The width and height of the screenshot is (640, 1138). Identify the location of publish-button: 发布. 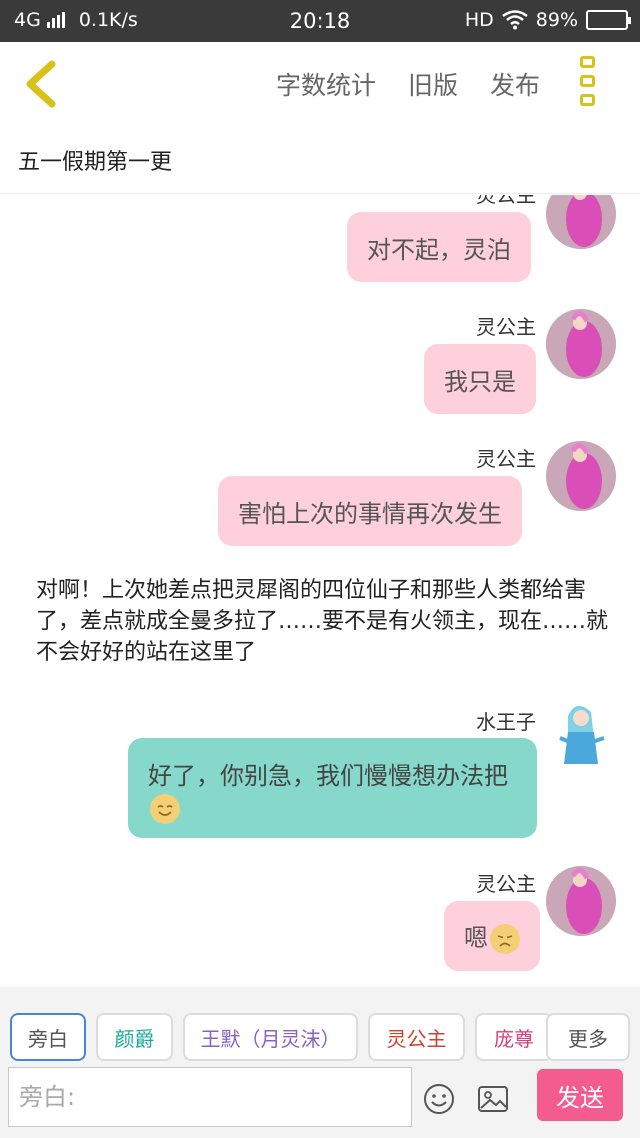
(515, 84).